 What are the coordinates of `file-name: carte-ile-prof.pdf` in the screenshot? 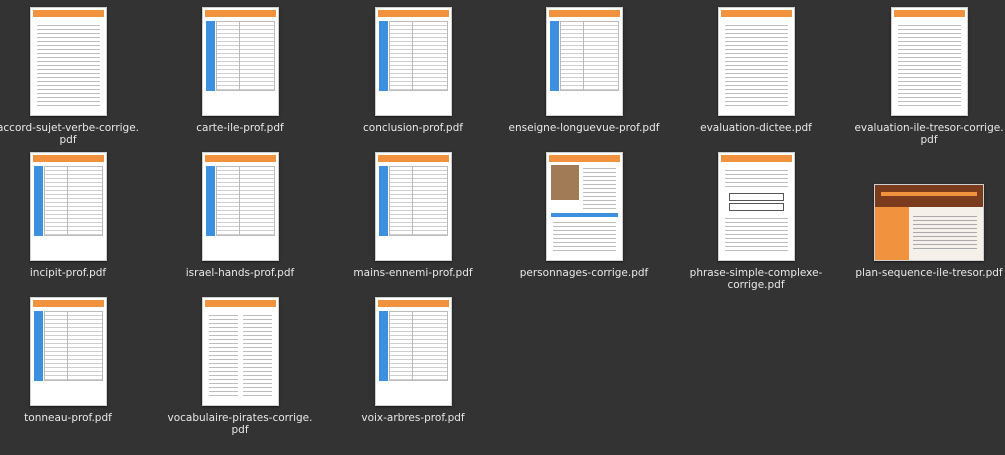 It's located at (240, 128).